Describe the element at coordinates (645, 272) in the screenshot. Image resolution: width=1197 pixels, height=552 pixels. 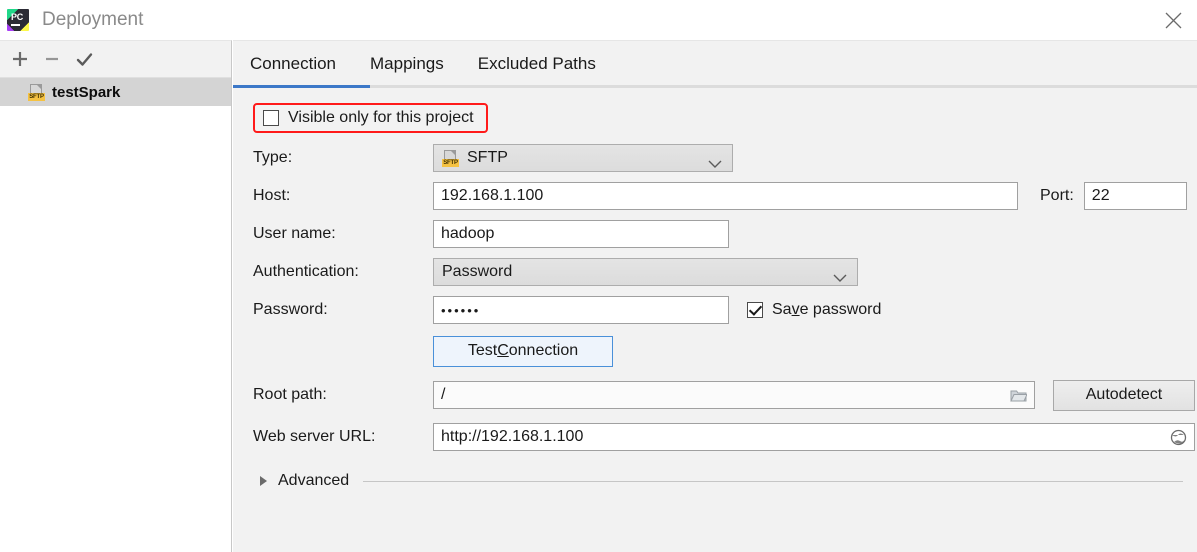
I see `authentication-combobox: Password` at that location.